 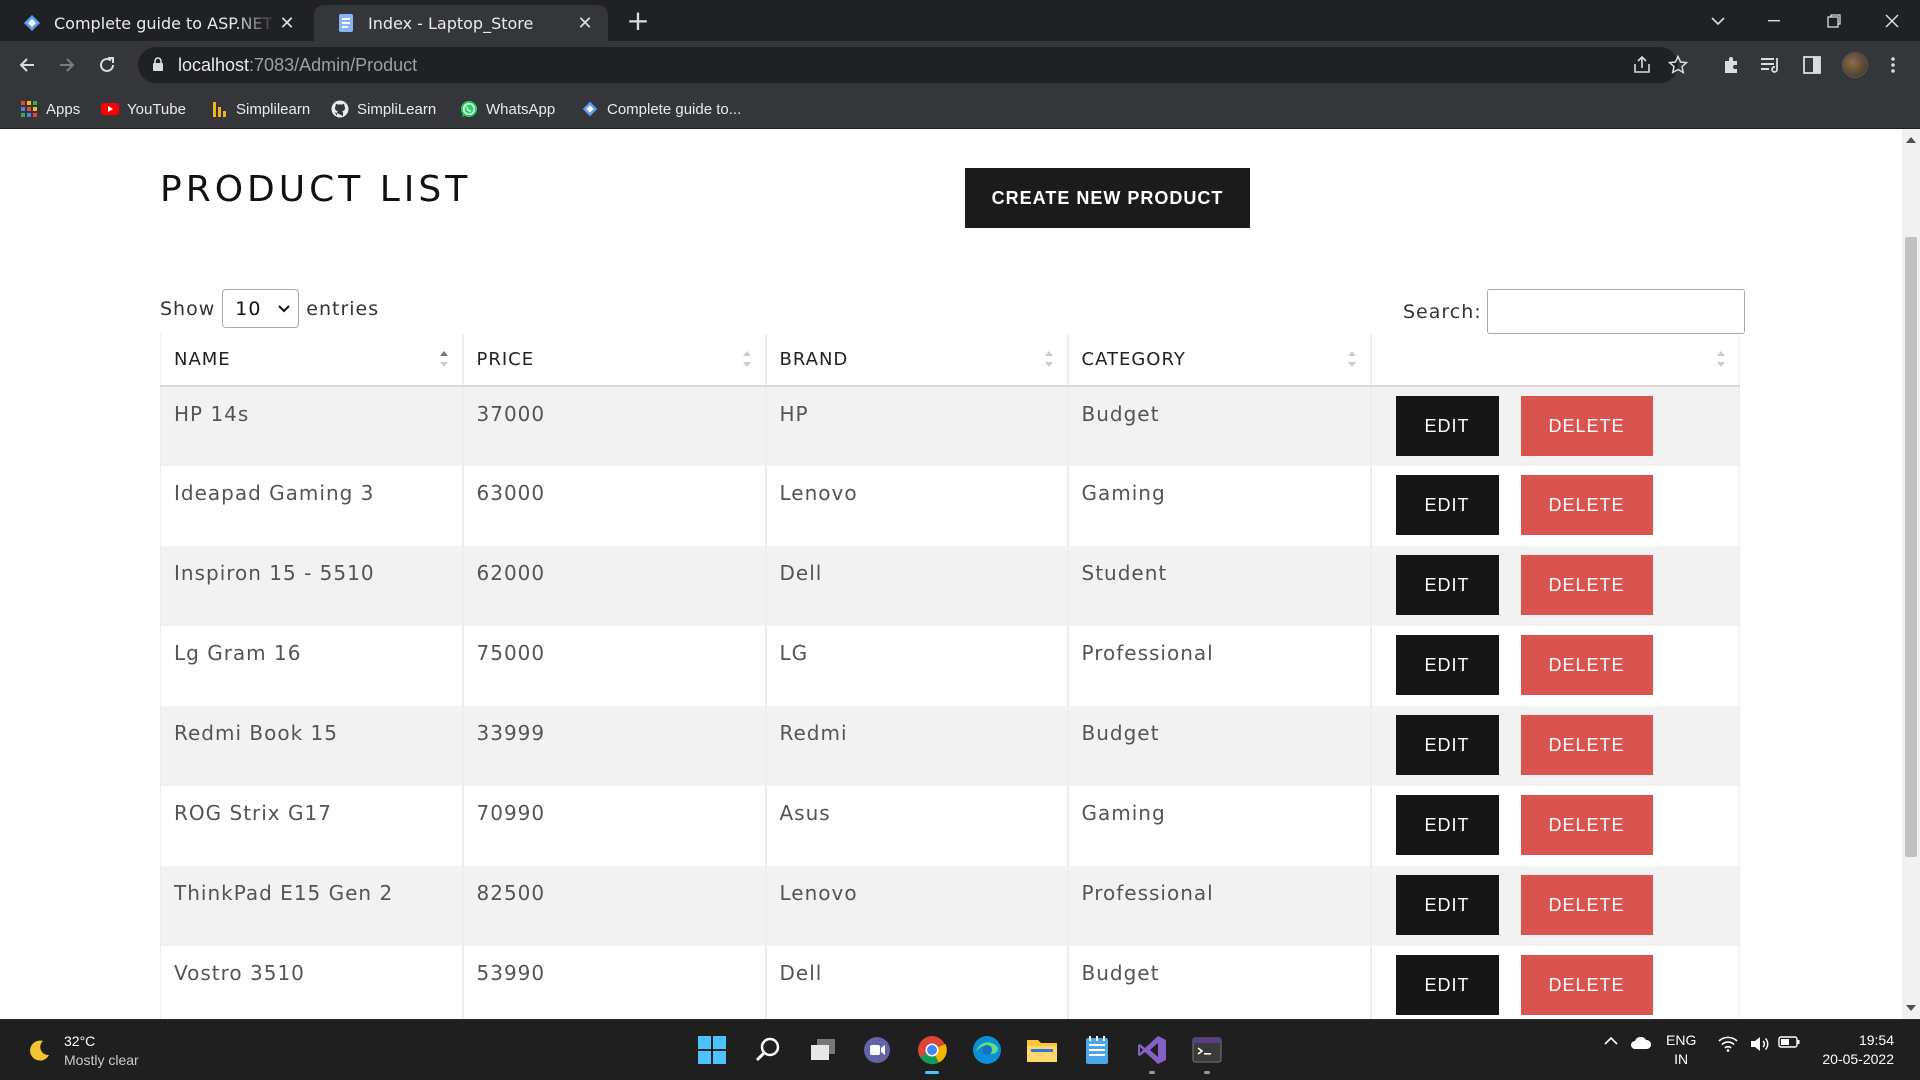 What do you see at coordinates (333, 65) in the screenshot?
I see `url-path: :7083/Admin/Product` at bounding box center [333, 65].